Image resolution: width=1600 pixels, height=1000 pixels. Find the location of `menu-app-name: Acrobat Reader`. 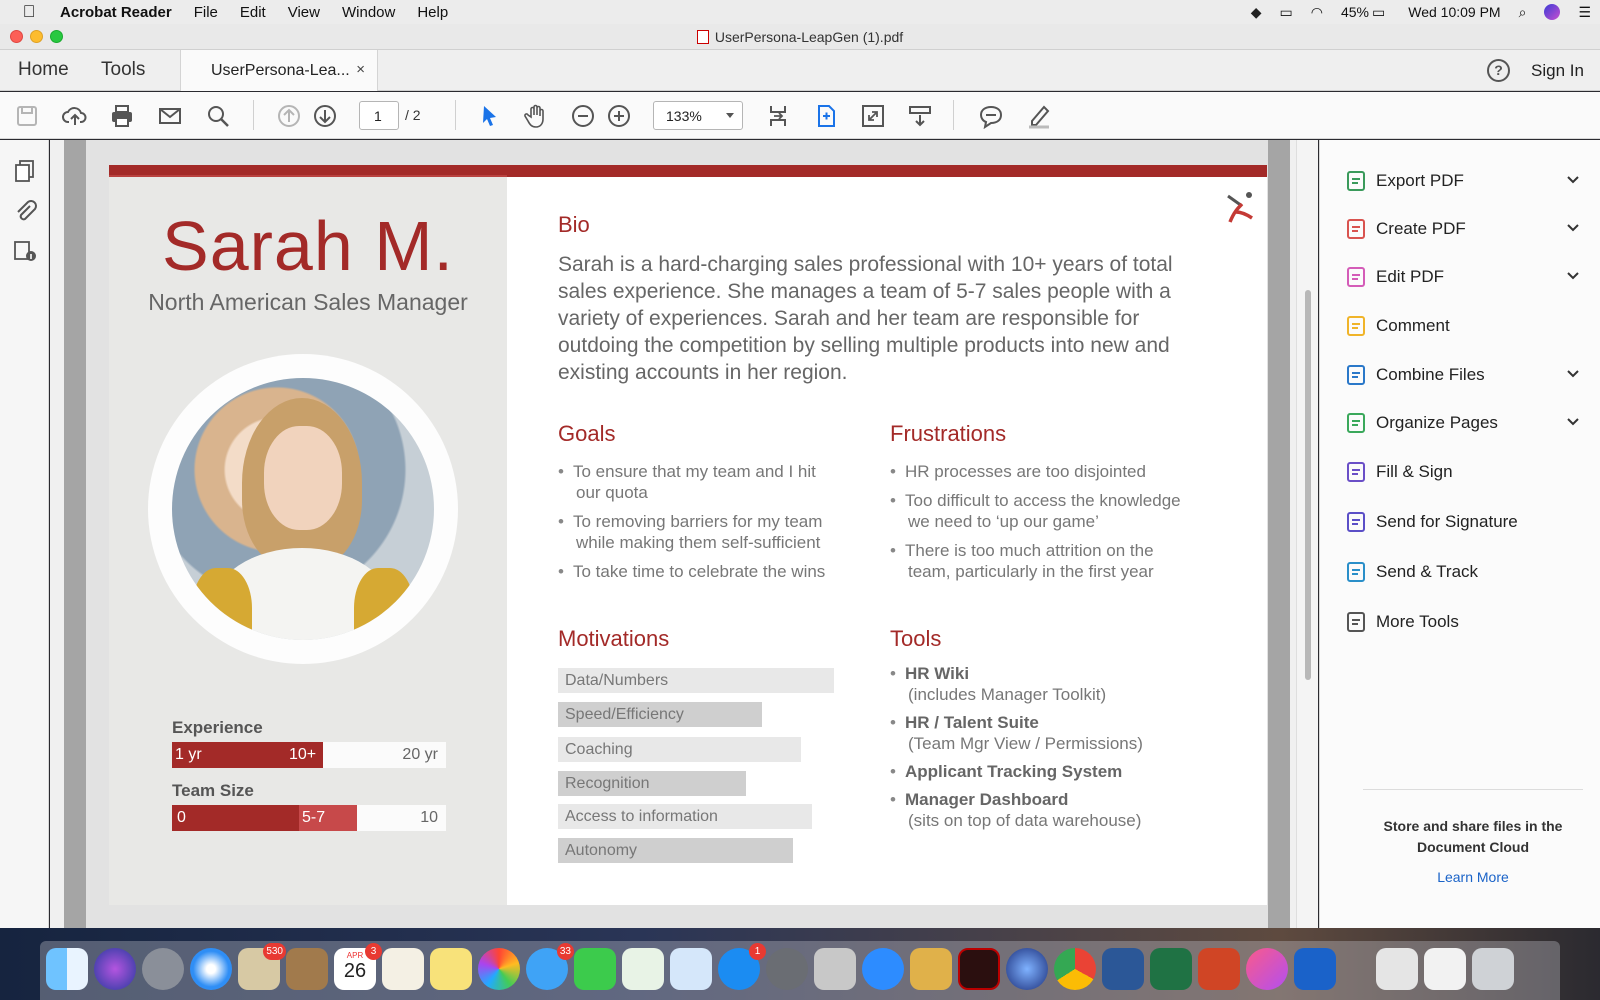

menu-app-name: Acrobat Reader is located at coordinates (120, 12).